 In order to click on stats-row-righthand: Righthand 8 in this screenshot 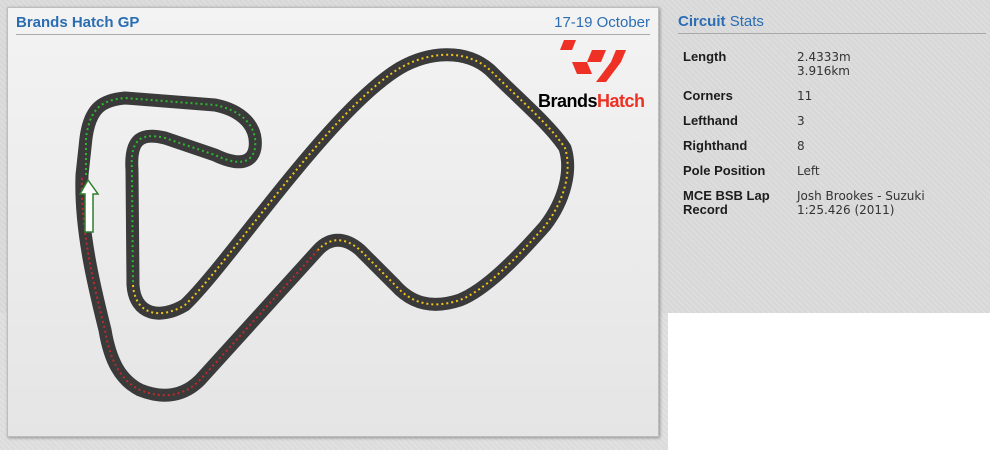, I will do `click(833, 146)`.